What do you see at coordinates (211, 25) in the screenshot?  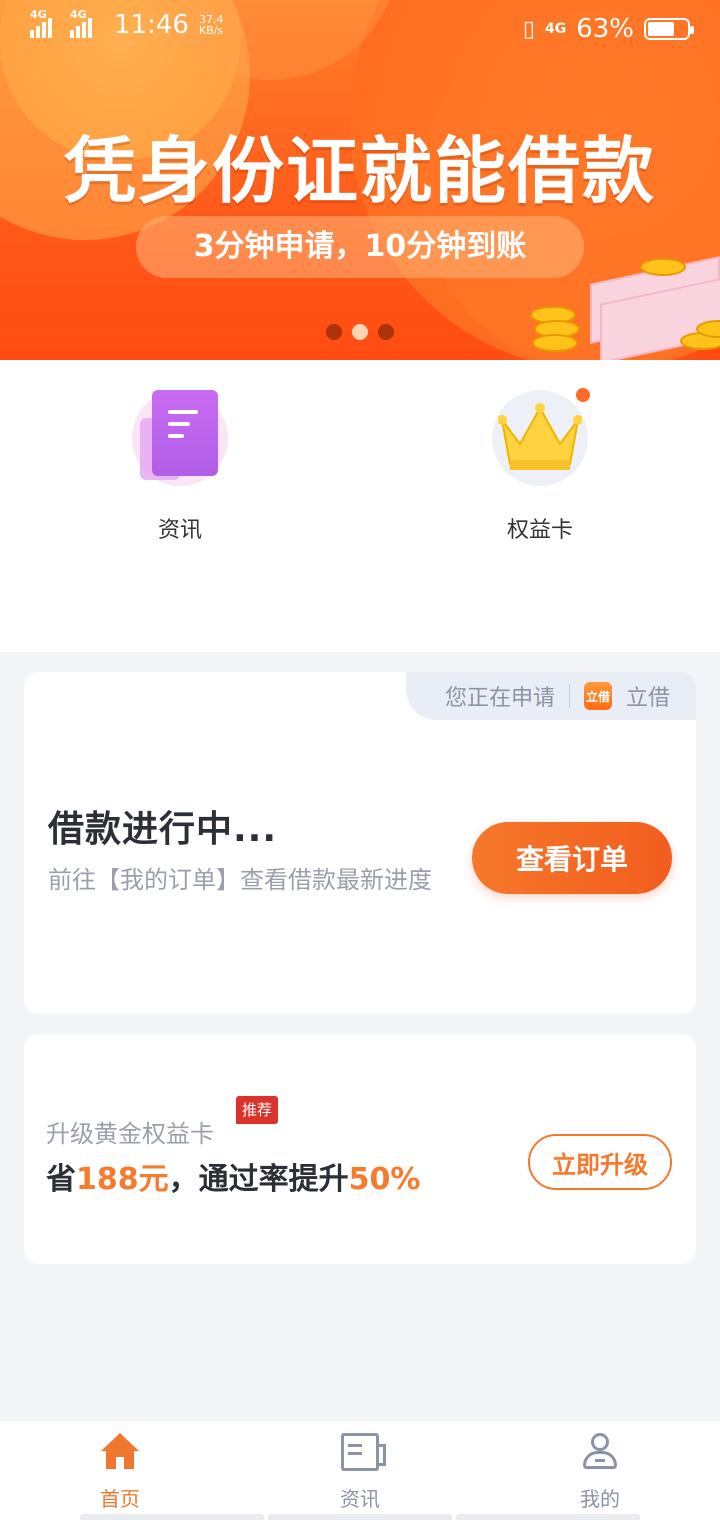 I see `network-speed: 37.4 KB/s` at bounding box center [211, 25].